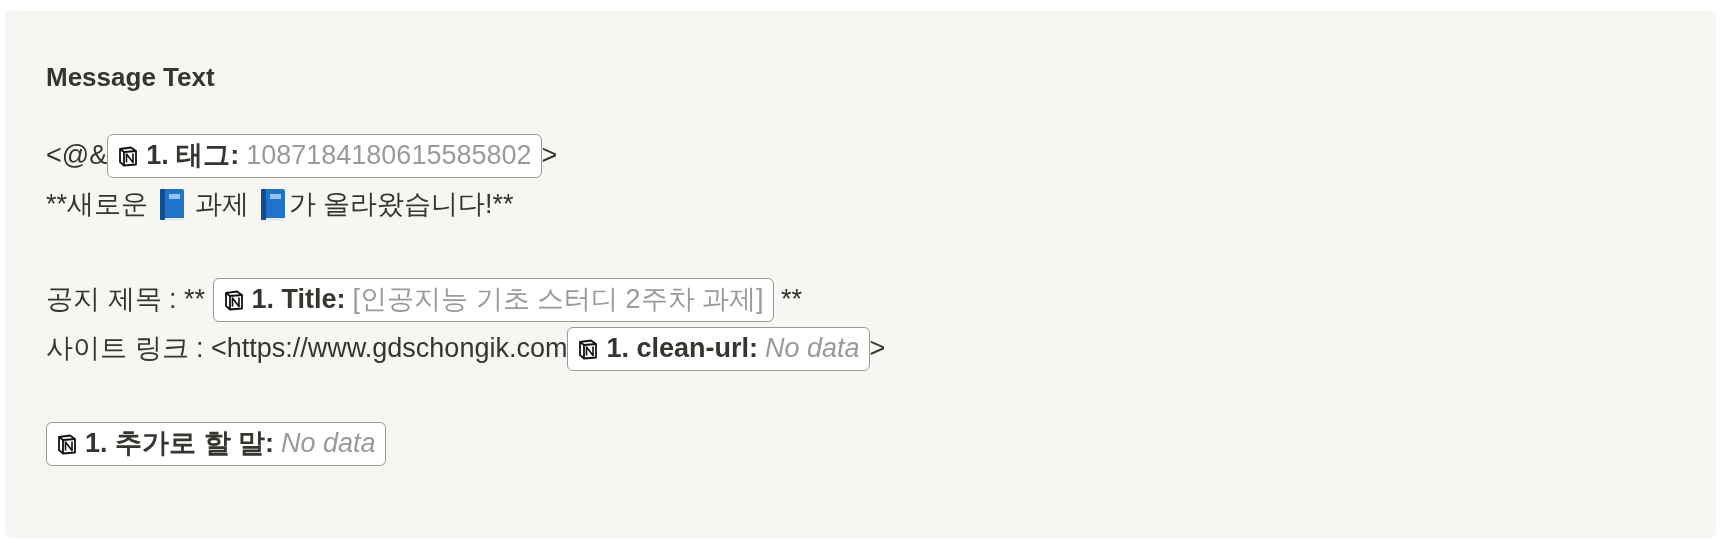  I want to click on chip-label: 1. 추가로 할 말:, so click(179, 444).